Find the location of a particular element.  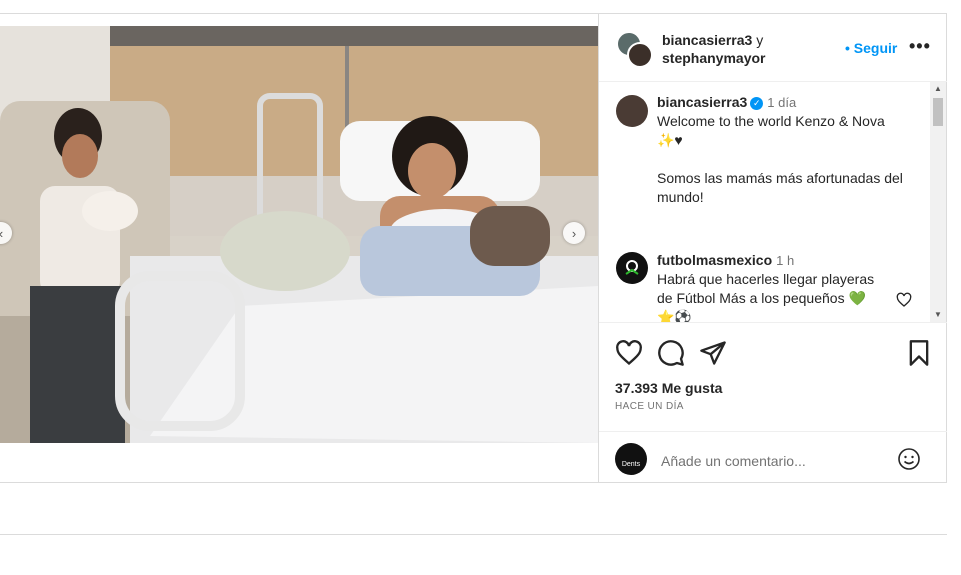

author-name: stephanymayor is located at coordinates (713, 58).